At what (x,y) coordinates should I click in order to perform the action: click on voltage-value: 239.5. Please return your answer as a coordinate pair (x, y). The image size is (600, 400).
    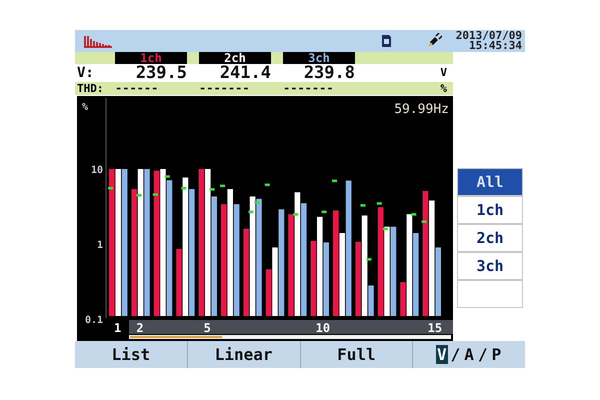
    Looking at the image, I should click on (160, 72).